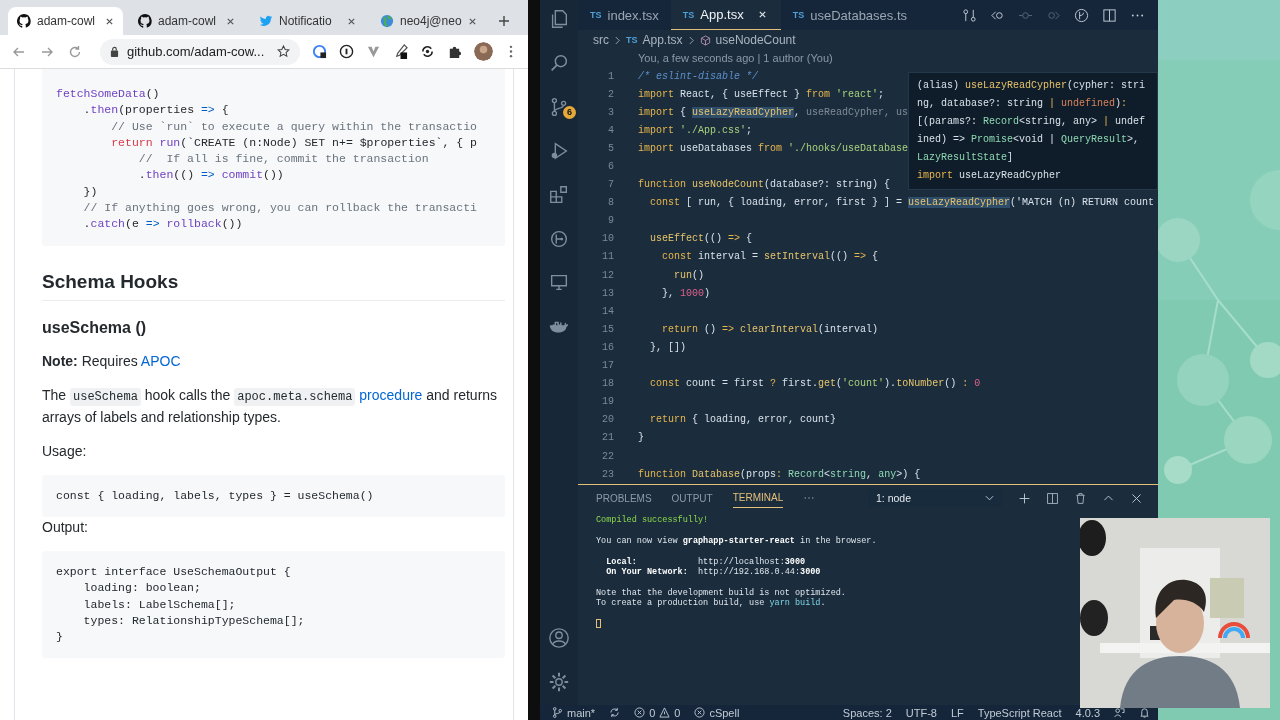  What do you see at coordinates (141, 588) in the screenshot?
I see `code-line: loading: boolean;` at bounding box center [141, 588].